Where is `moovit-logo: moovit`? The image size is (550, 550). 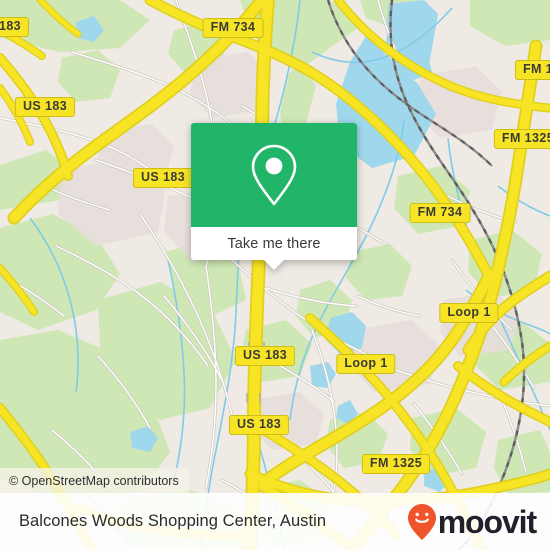
moovit-logo: moovit is located at coordinates (472, 522).